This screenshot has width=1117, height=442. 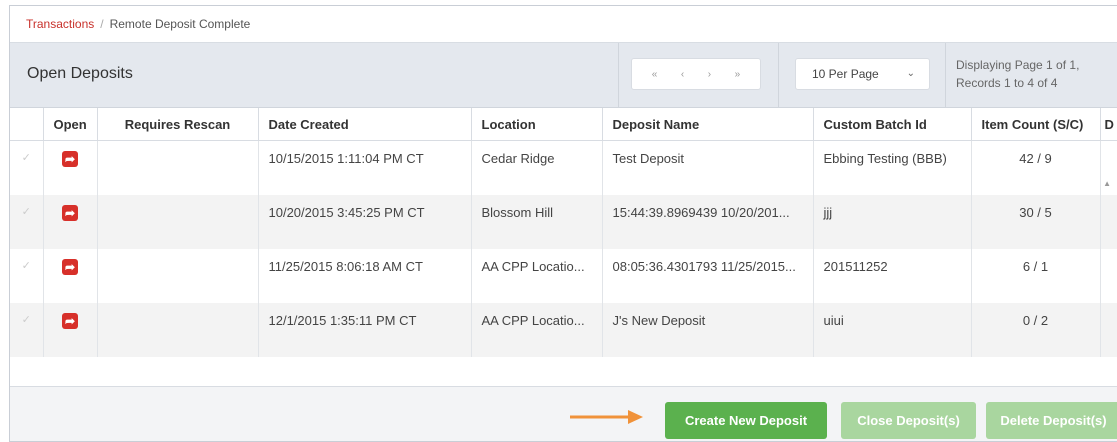 What do you see at coordinates (537, 167) in the screenshot?
I see `location-cell: Cedar Ridge` at bounding box center [537, 167].